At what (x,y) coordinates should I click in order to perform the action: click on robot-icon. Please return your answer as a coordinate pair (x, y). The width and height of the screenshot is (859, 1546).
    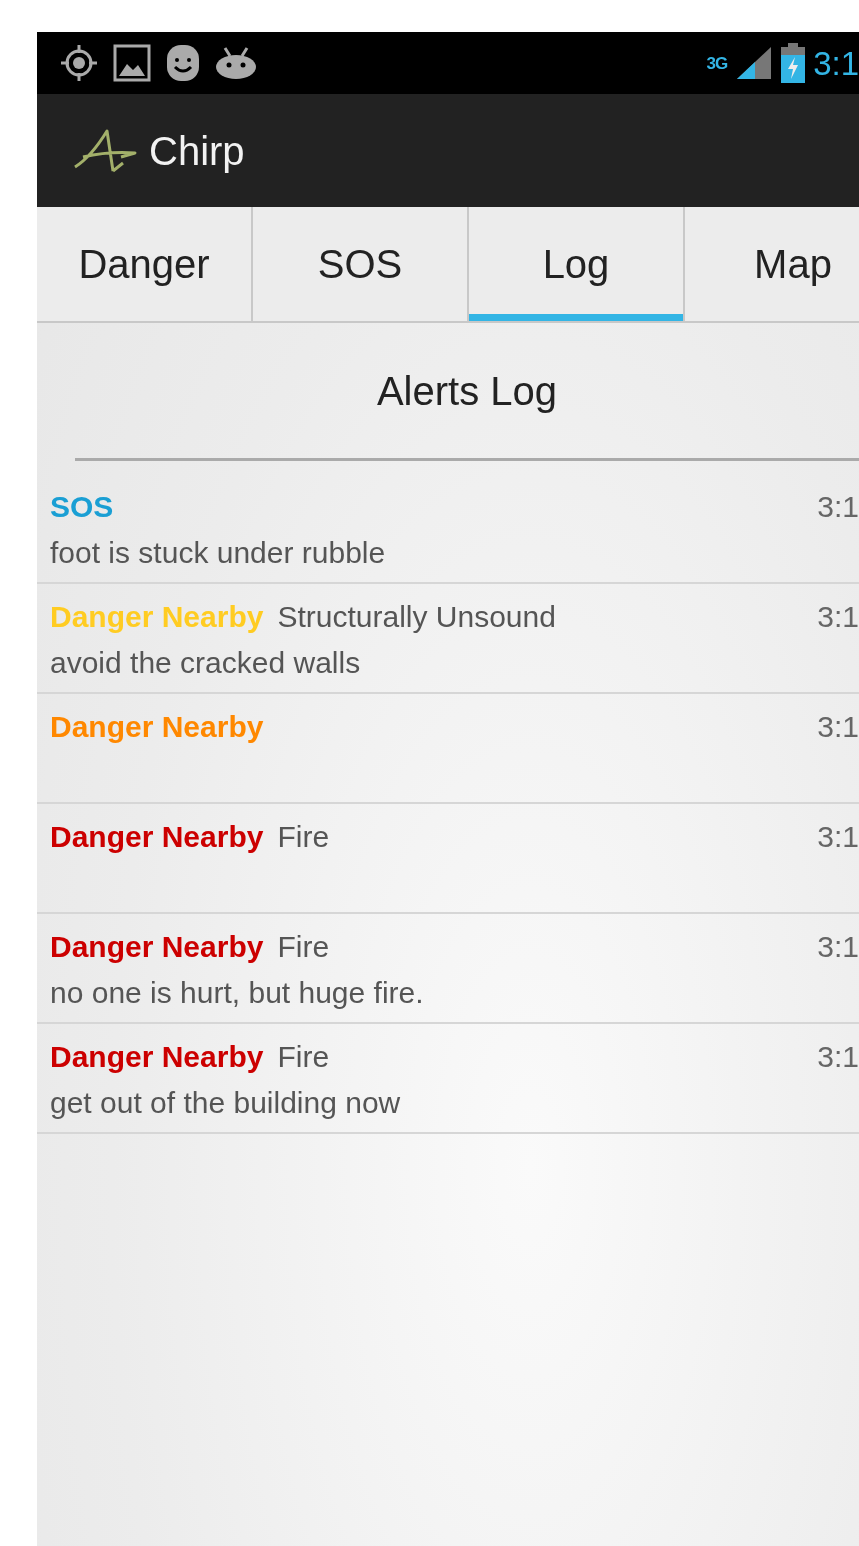
    Looking at the image, I should click on (236, 63).